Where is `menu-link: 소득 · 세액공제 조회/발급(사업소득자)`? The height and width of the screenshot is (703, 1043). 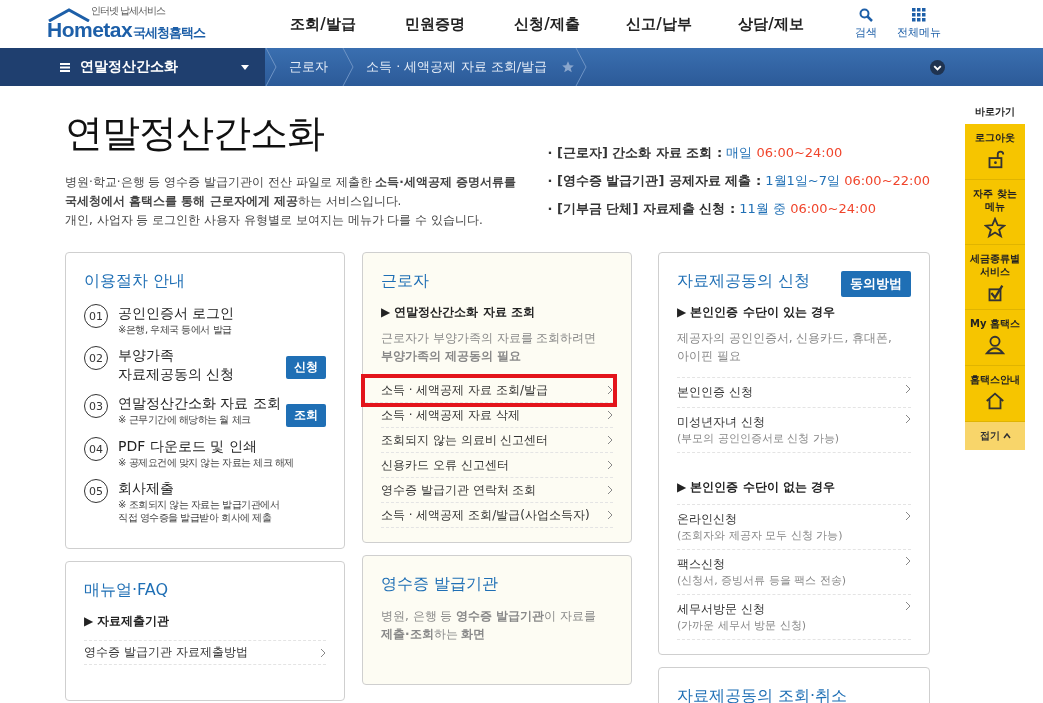 menu-link: 소득 · 세액공제 조회/발급(사업소득자) is located at coordinates (497, 515).